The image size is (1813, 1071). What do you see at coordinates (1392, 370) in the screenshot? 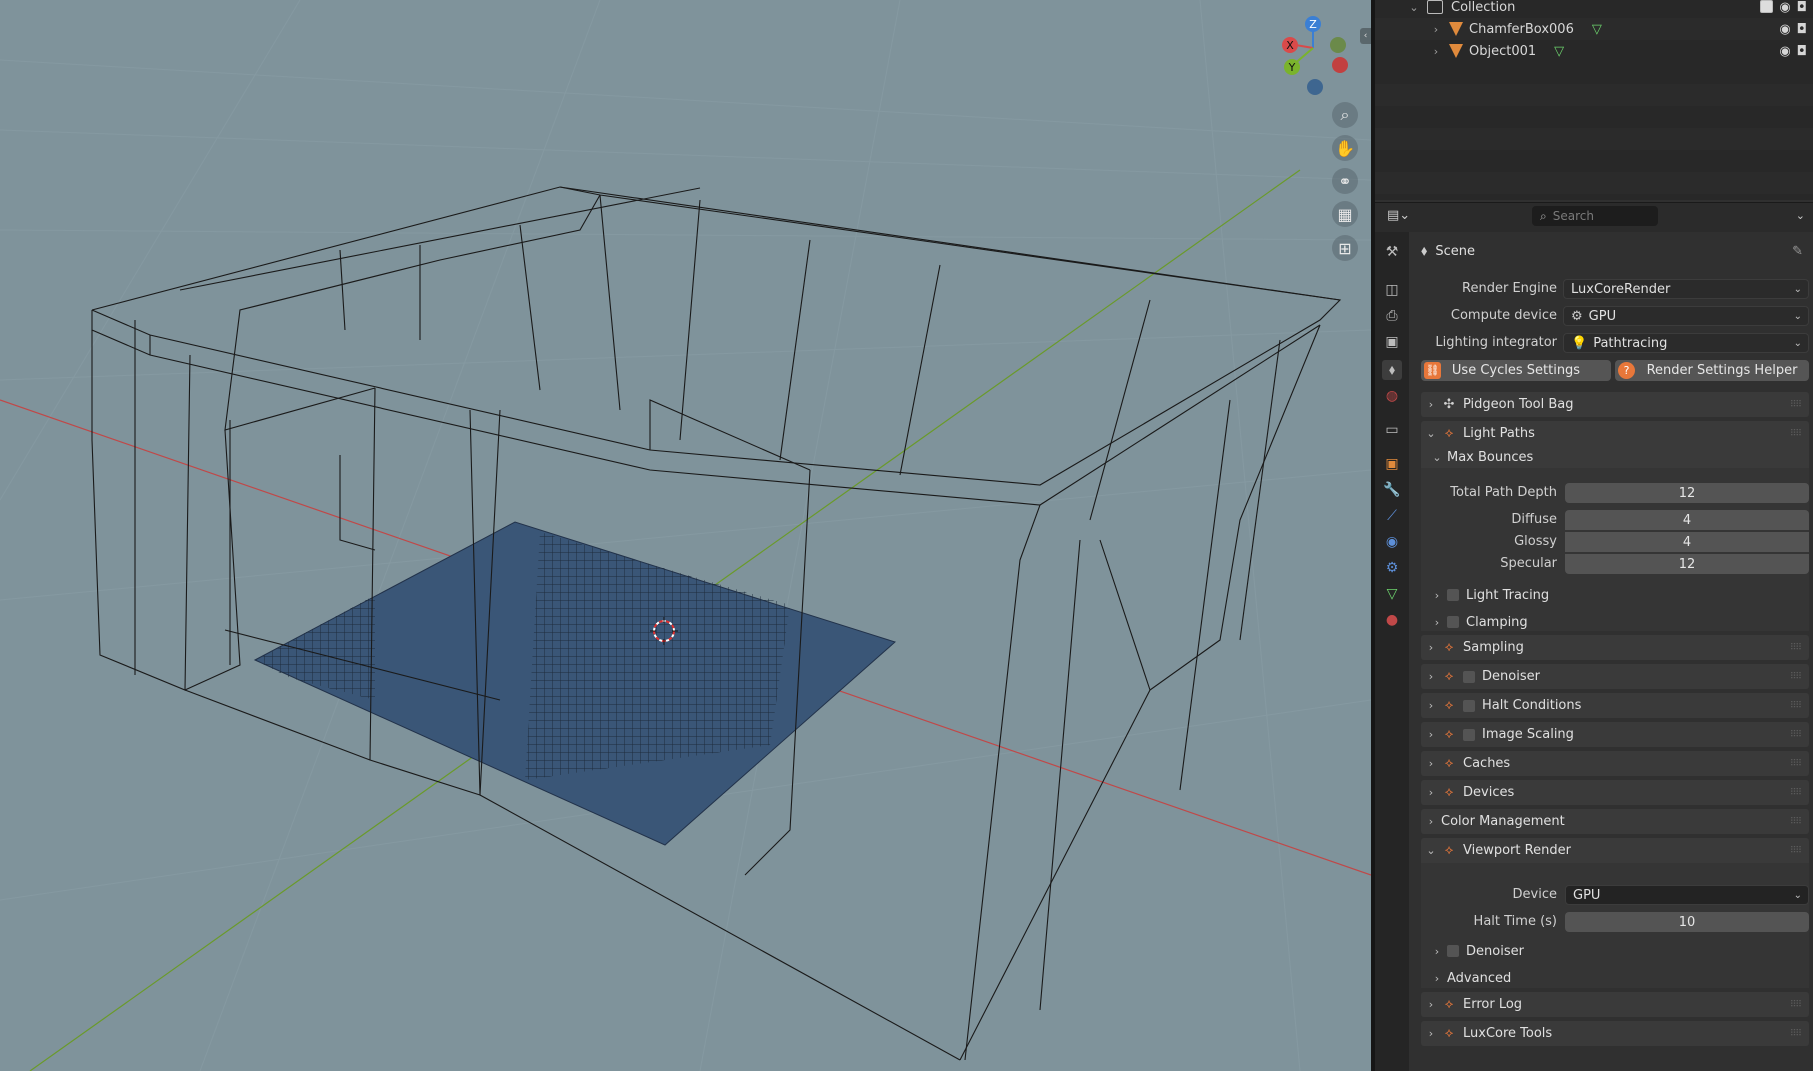
I see `scene-tab-icon: ⬧` at bounding box center [1392, 370].